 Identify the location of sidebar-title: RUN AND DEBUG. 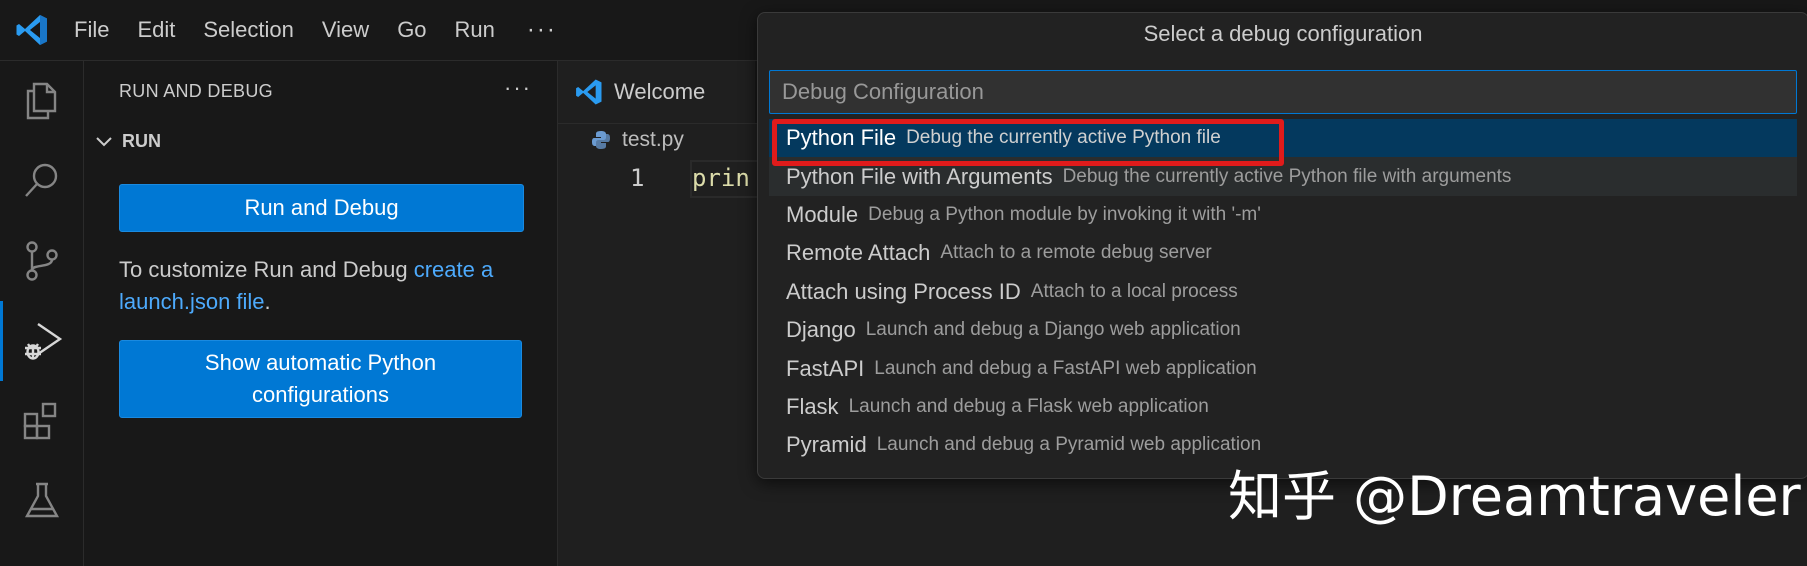
(196, 91).